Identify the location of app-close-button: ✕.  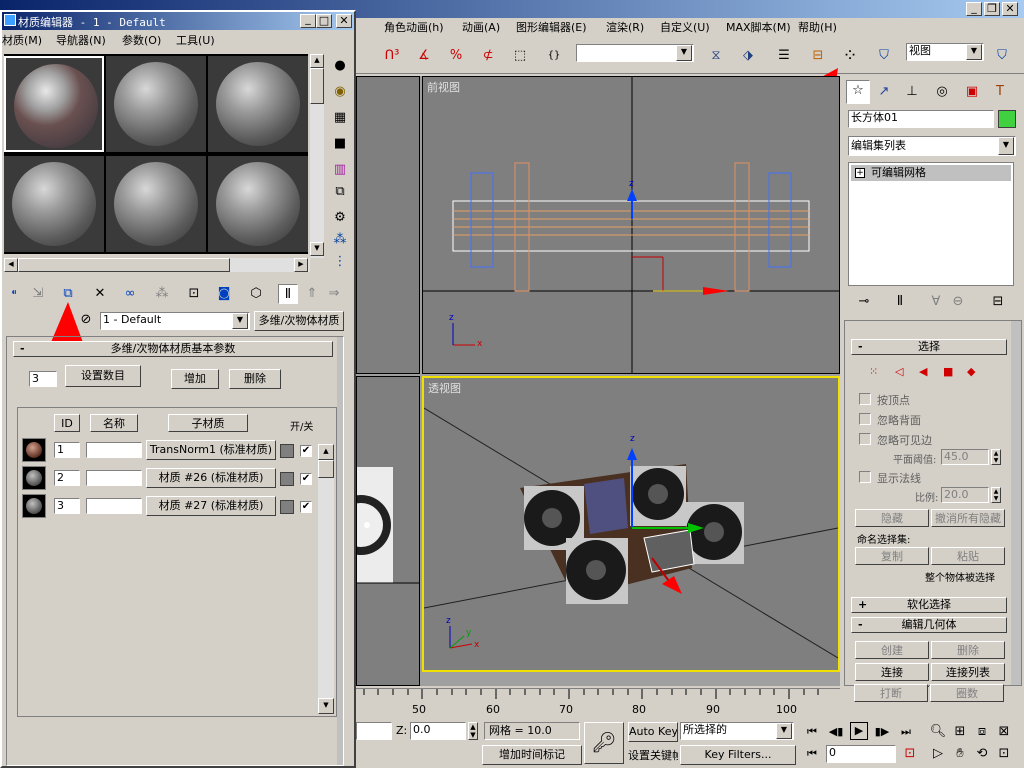
(1010, 9).